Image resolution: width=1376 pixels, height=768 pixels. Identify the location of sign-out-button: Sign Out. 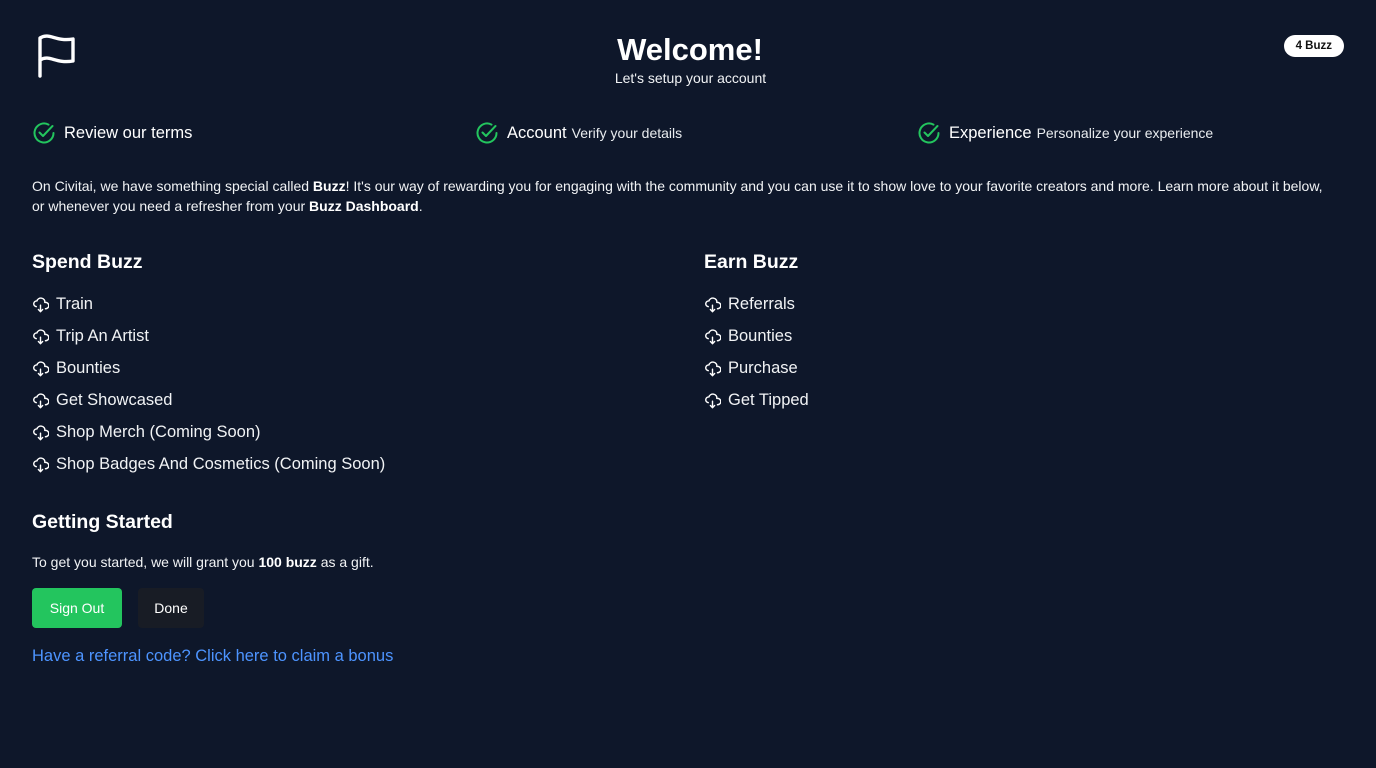
(77, 608).